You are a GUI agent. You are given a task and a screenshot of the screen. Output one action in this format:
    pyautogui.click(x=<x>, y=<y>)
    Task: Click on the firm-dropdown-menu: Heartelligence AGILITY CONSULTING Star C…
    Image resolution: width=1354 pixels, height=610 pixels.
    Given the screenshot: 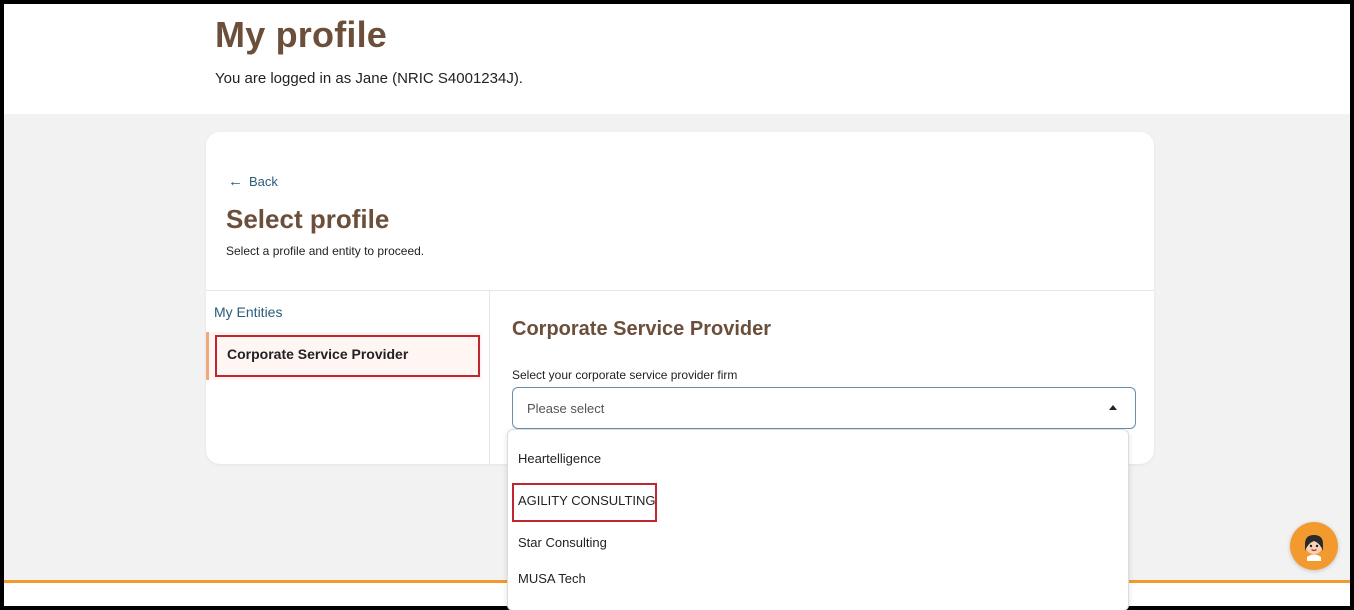 What is the action you would take?
    pyautogui.click(x=818, y=519)
    